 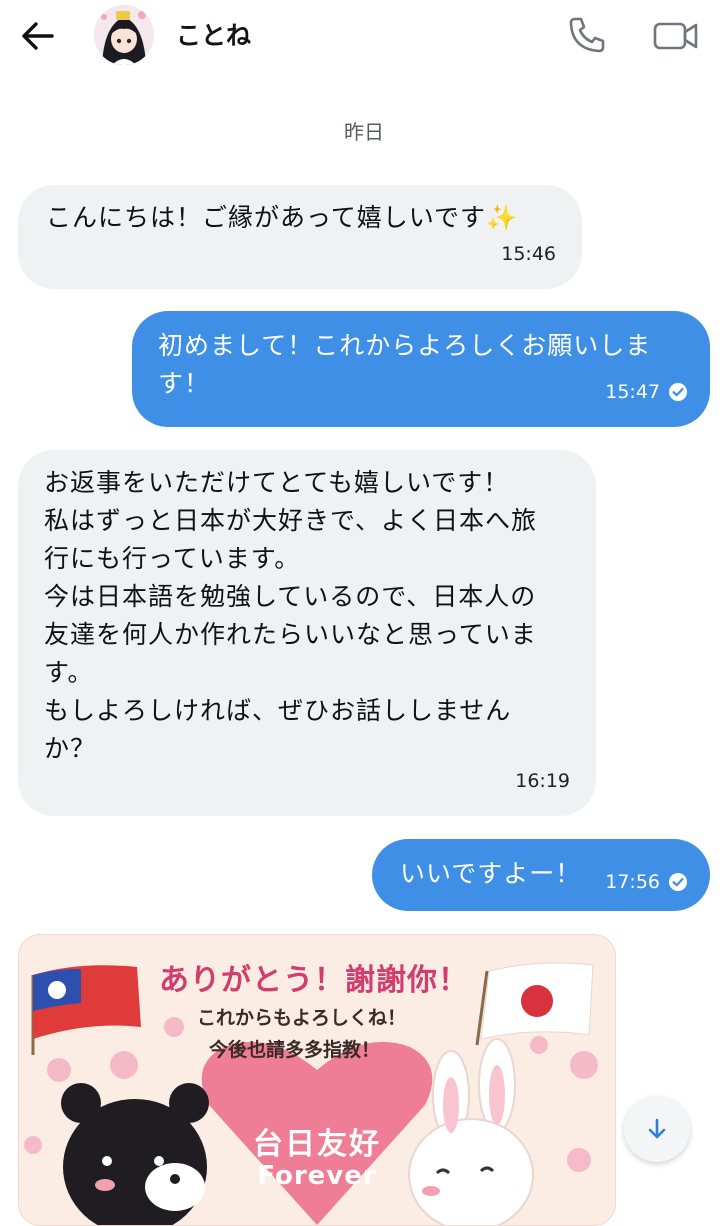 What do you see at coordinates (632, 882) in the screenshot?
I see `message-time: 17:56` at bounding box center [632, 882].